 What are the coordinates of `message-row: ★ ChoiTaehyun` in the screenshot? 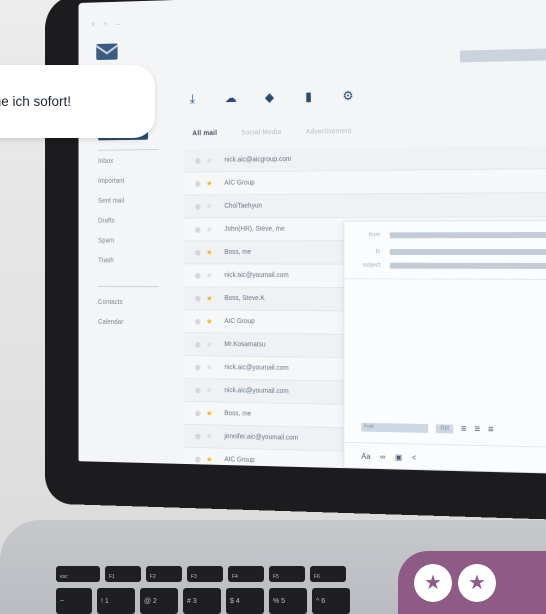 It's located at (365, 205).